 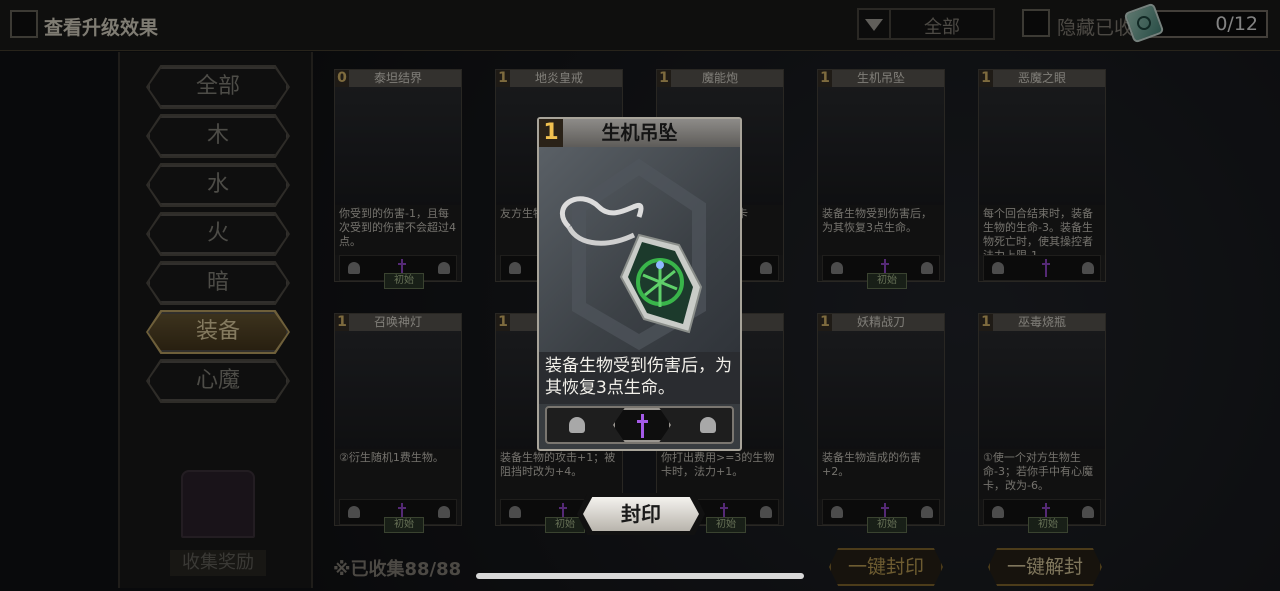 What do you see at coordinates (1095, 28) in the screenshot?
I see `hide-collected-label: 隐藏已收` at bounding box center [1095, 28].